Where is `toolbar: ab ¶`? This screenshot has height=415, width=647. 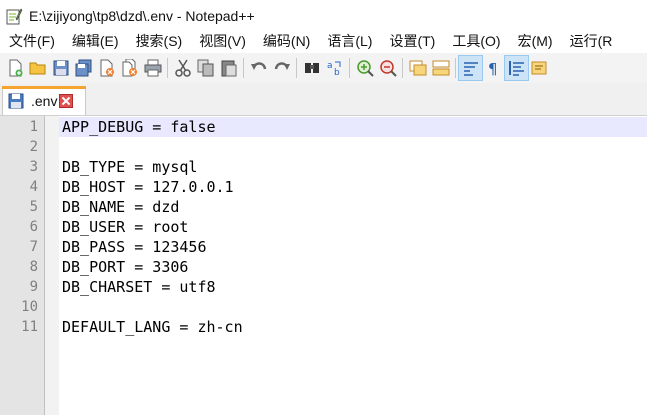 toolbar: ab ¶ is located at coordinates (323, 68).